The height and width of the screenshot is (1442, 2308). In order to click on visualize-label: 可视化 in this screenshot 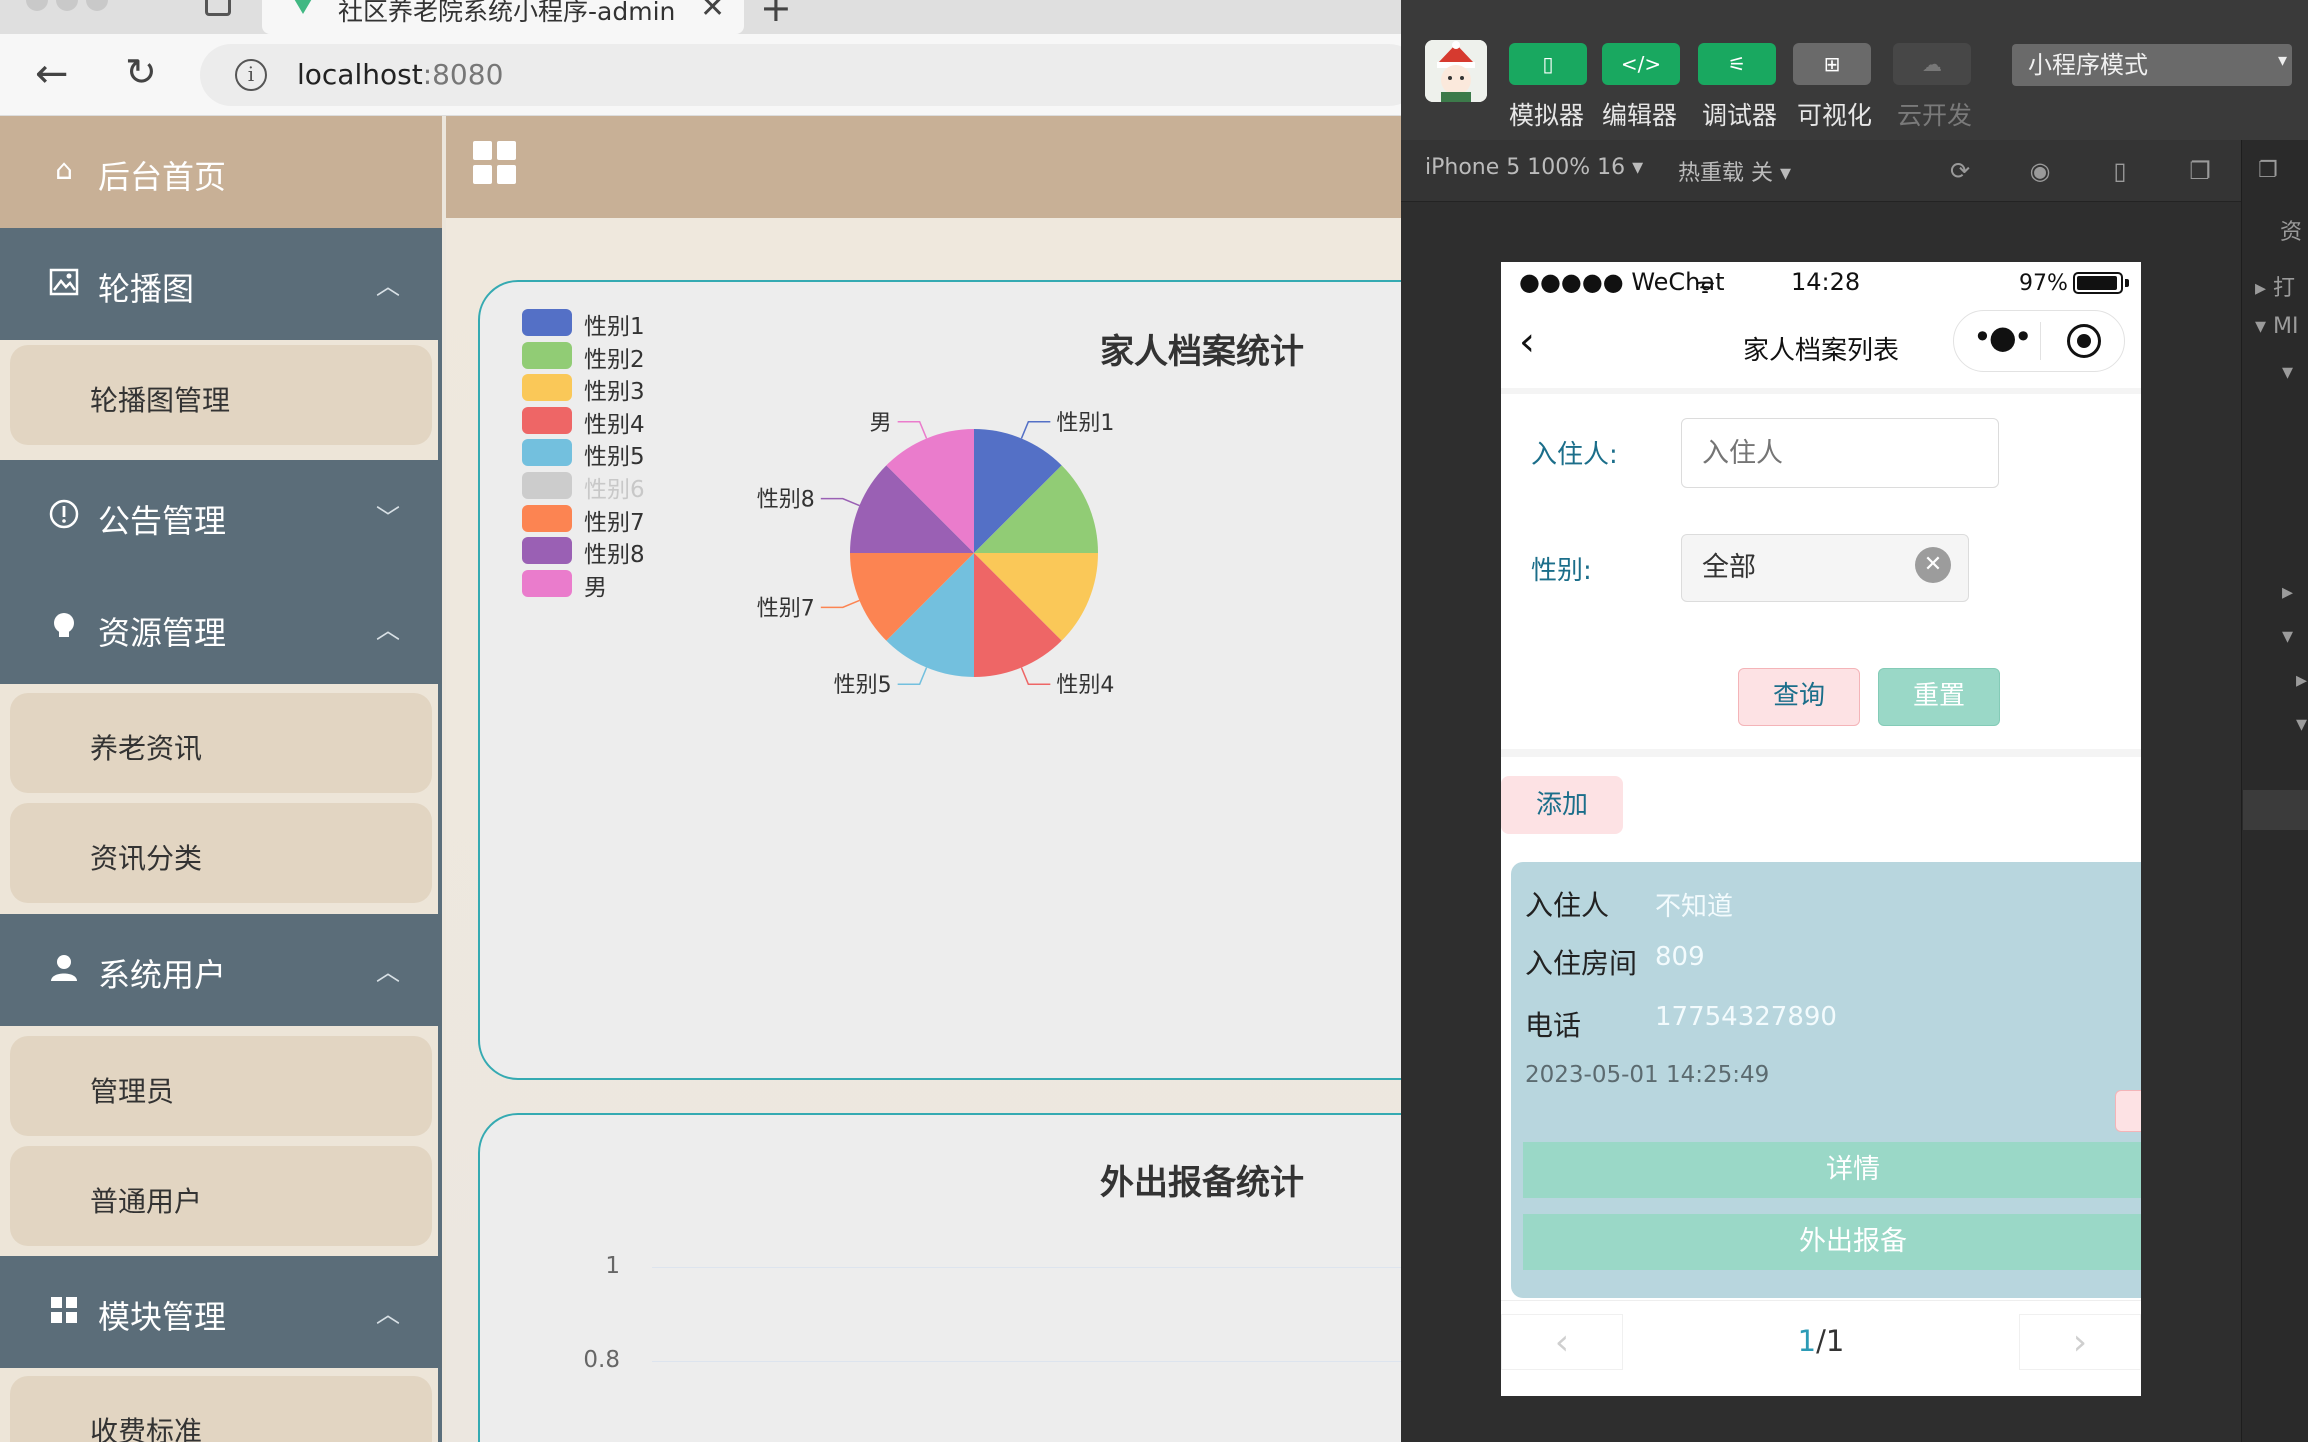, I will do `click(1835, 115)`.